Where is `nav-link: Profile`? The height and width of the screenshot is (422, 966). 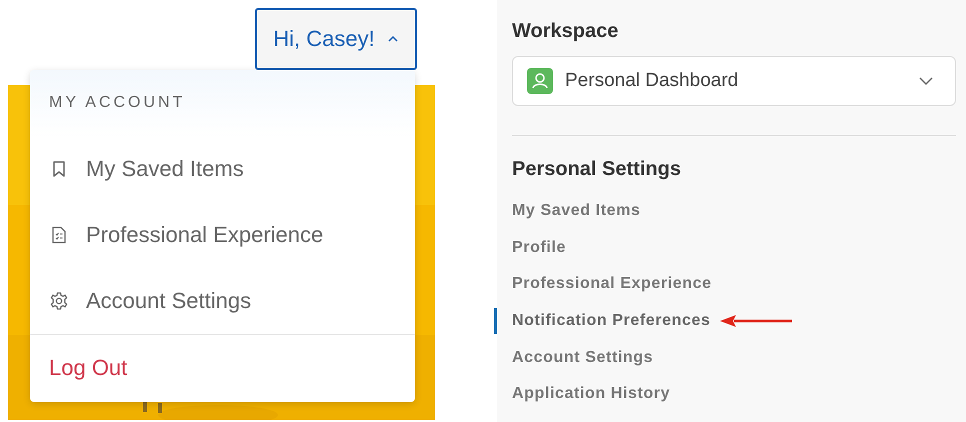 nav-link: Profile is located at coordinates (530, 247).